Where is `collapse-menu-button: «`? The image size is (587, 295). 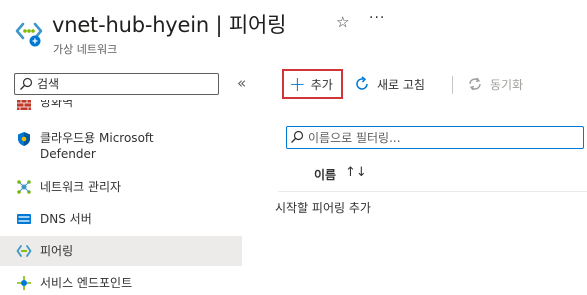
collapse-menu-button: « is located at coordinates (241, 83).